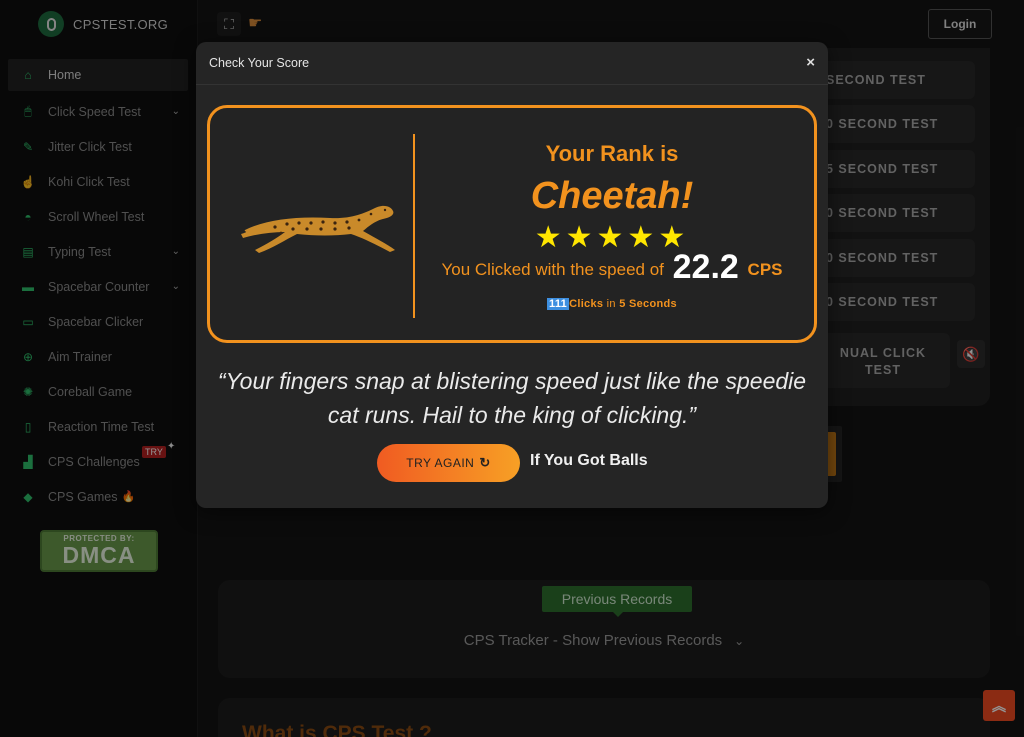 This screenshot has height=737, width=1024. I want to click on close-icon: ×, so click(810, 62).